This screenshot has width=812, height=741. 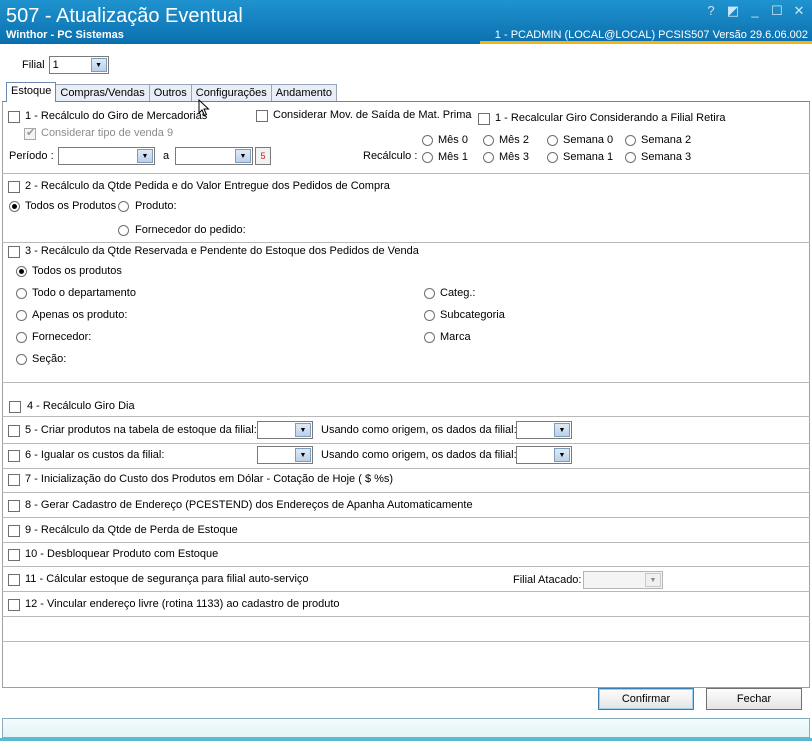 What do you see at coordinates (453, 157) in the screenshot?
I see `radio-mes-1-label: Mês 1` at bounding box center [453, 157].